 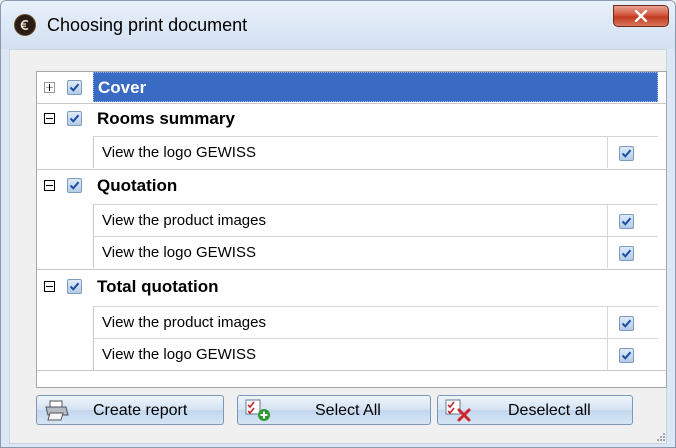 I want to click on selected-row-highlight: Cover, so click(x=375, y=87).